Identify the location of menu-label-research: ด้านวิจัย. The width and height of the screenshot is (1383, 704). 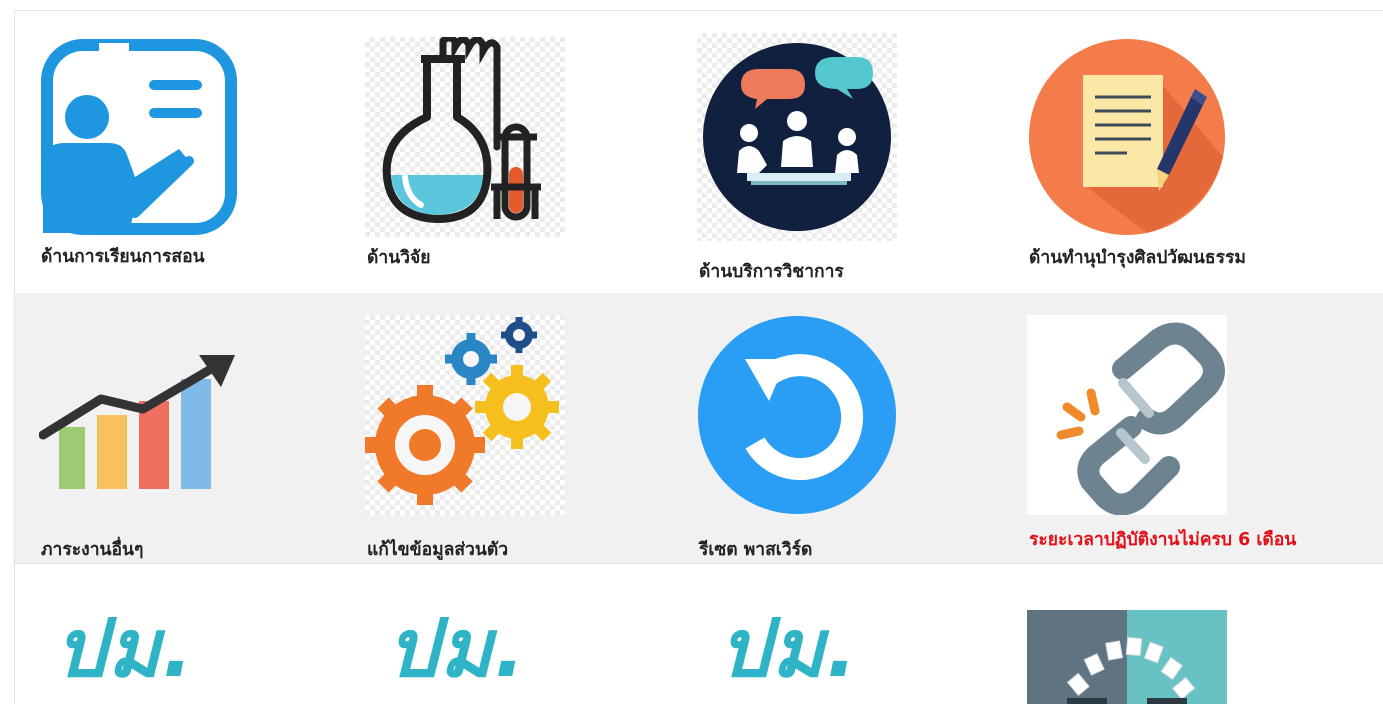
(399, 258).